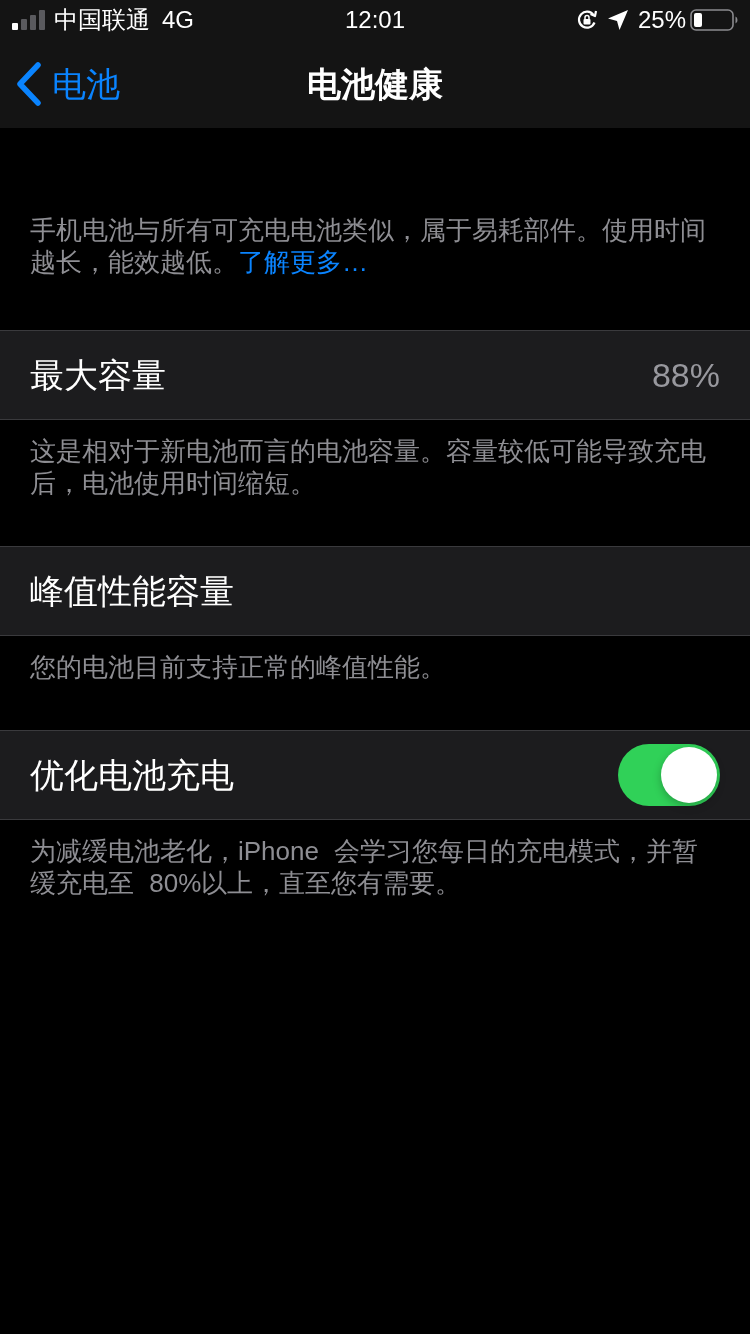 The width and height of the screenshot is (750, 1334). What do you see at coordinates (102, 20) in the screenshot?
I see `carrier-name: 中国联通` at bounding box center [102, 20].